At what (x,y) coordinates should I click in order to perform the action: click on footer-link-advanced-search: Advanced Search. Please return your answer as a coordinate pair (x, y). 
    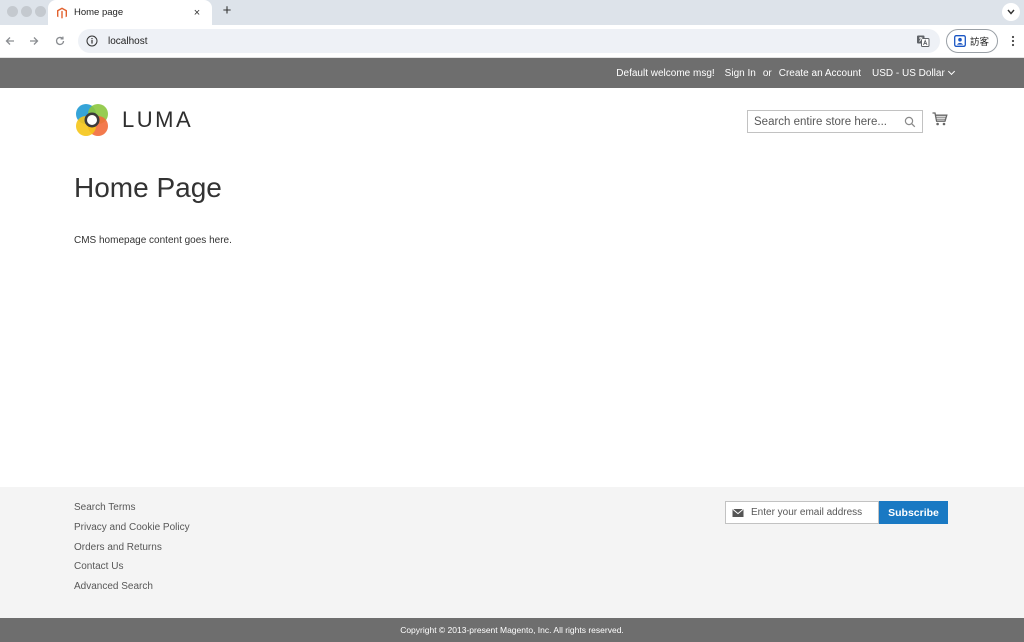
    Looking at the image, I should click on (132, 591).